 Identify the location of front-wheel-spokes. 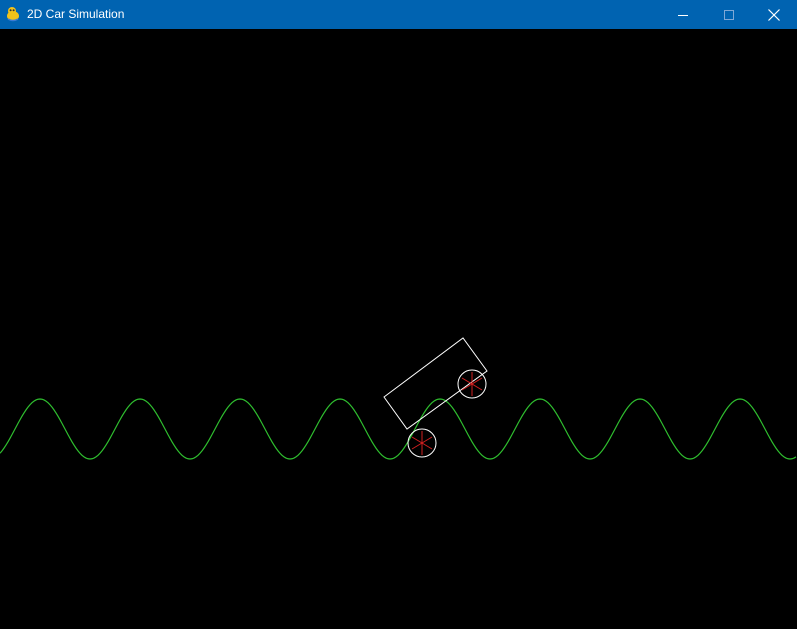
(472, 384).